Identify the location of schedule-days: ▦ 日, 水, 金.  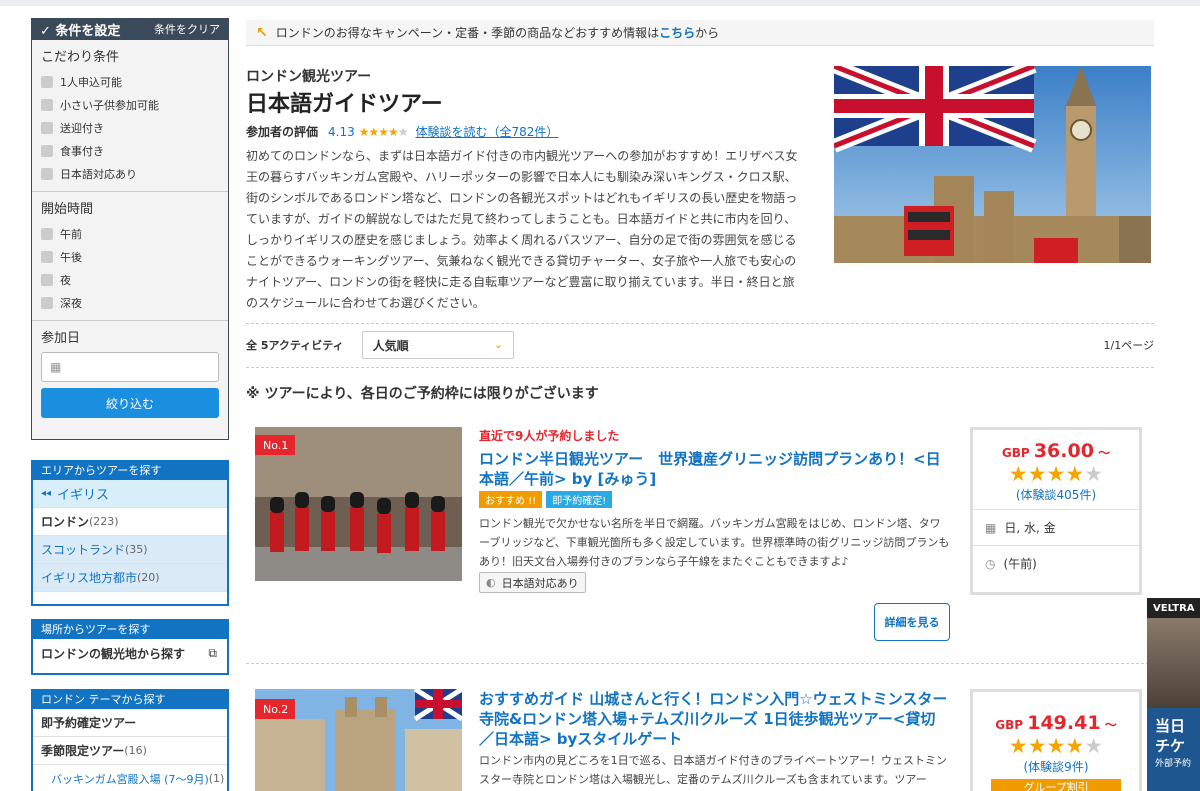
(1056, 527).